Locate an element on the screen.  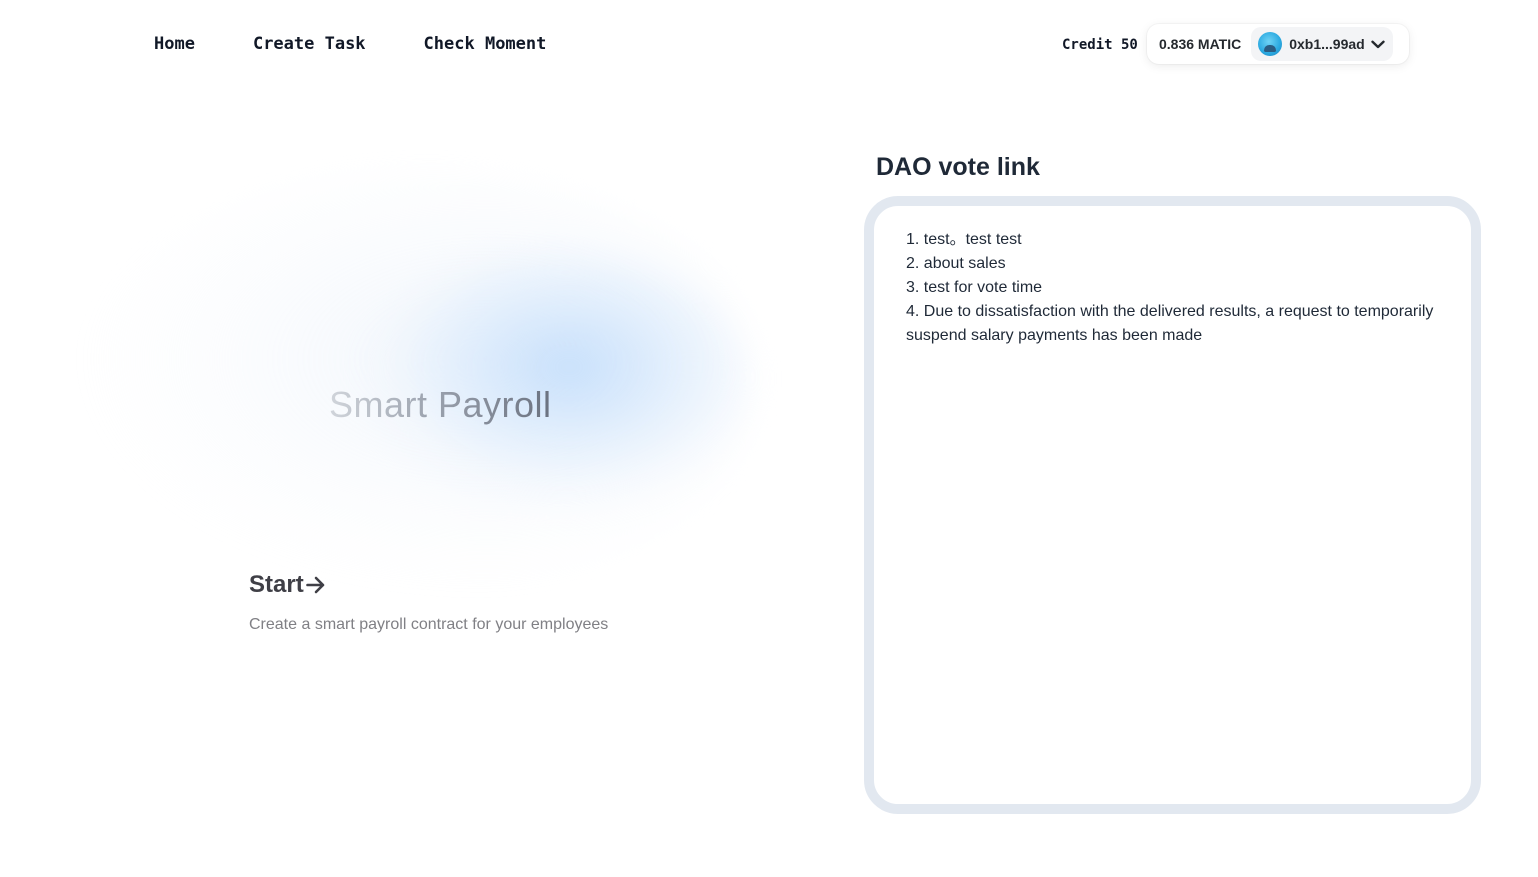
credit-display: Credit 50 is located at coordinates (1100, 45).